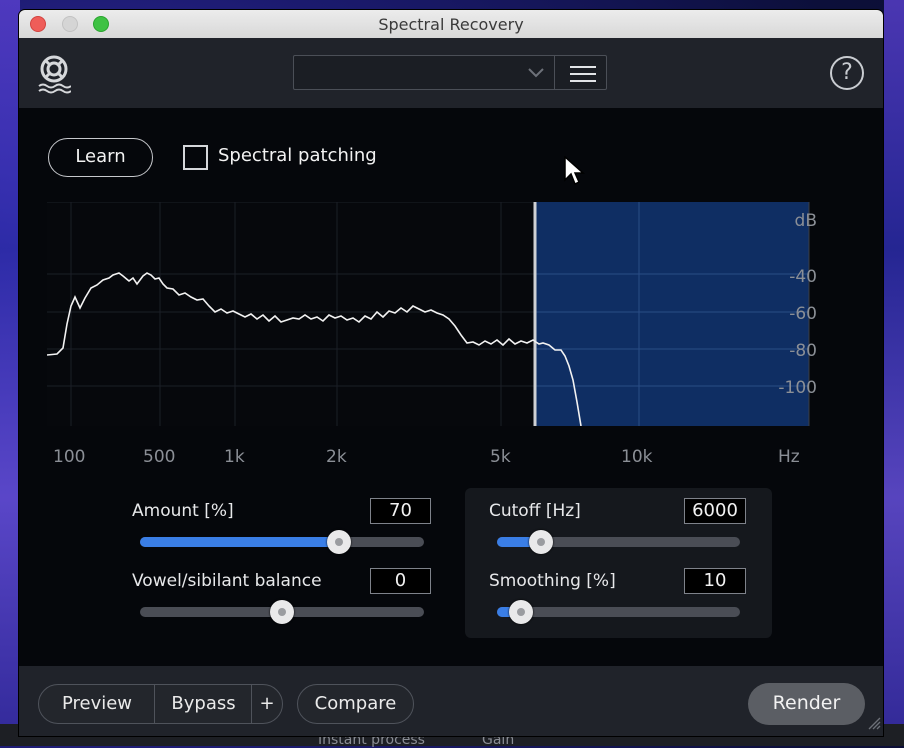 The width and height of the screenshot is (904, 748). What do you see at coordinates (97, 704) in the screenshot?
I see `preview-button: Preview` at bounding box center [97, 704].